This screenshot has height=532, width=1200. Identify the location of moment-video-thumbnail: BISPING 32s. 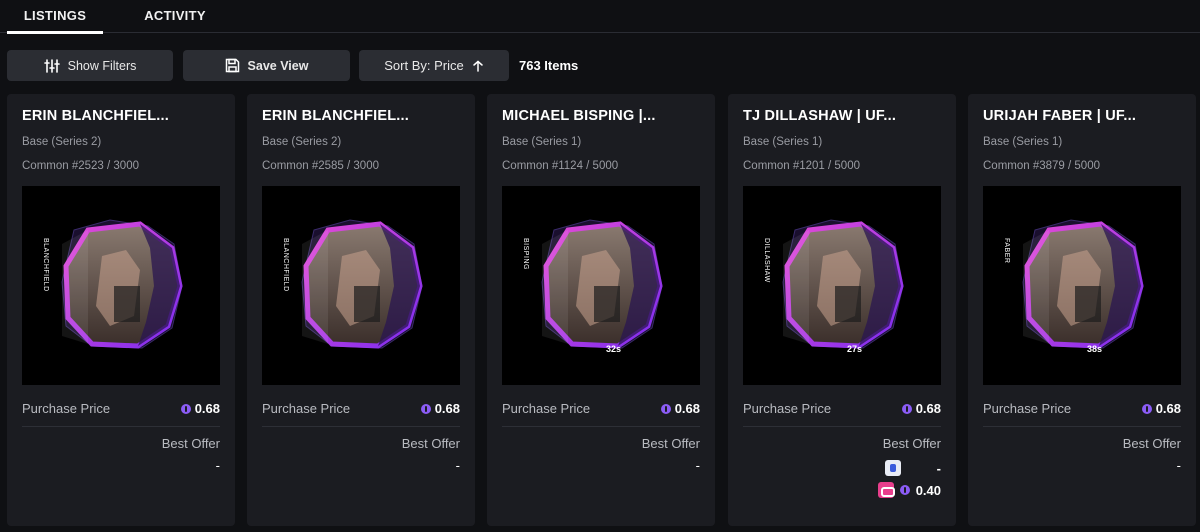
(601, 285).